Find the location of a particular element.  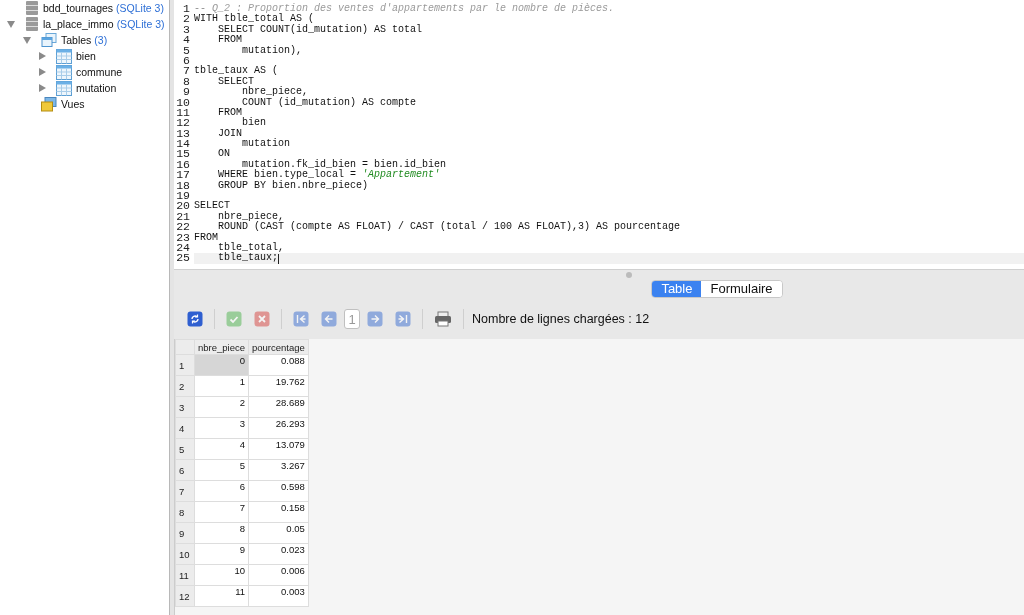

tree-item: bien is located at coordinates (86, 56).